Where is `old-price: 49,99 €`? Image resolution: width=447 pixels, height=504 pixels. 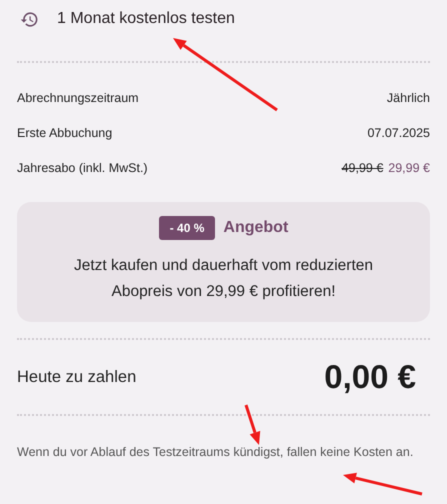 old-price: 49,99 € is located at coordinates (363, 168).